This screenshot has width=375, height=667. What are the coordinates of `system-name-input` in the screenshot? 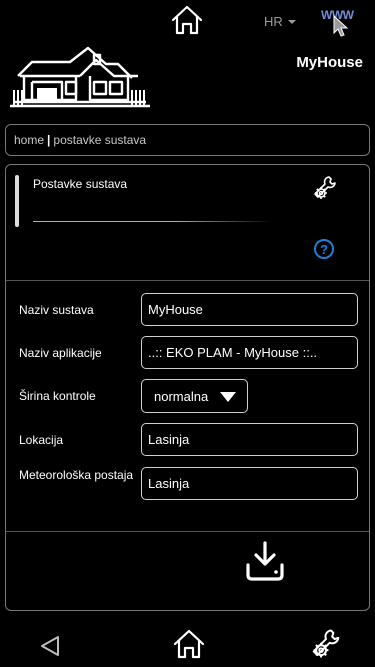 It's located at (249, 309).